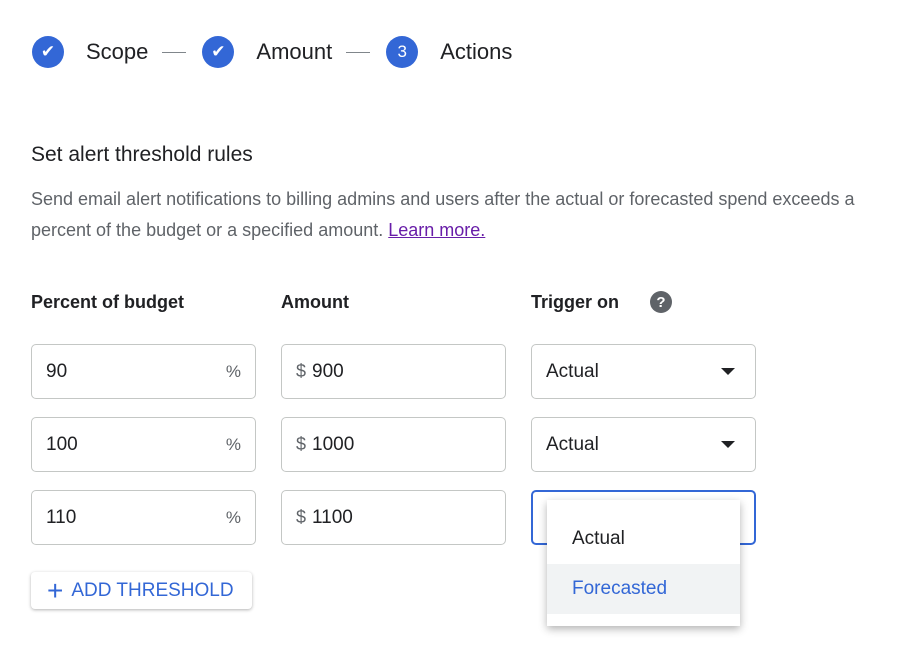  Describe the element at coordinates (62, 444) in the screenshot. I see `percent-value: 100` at that location.